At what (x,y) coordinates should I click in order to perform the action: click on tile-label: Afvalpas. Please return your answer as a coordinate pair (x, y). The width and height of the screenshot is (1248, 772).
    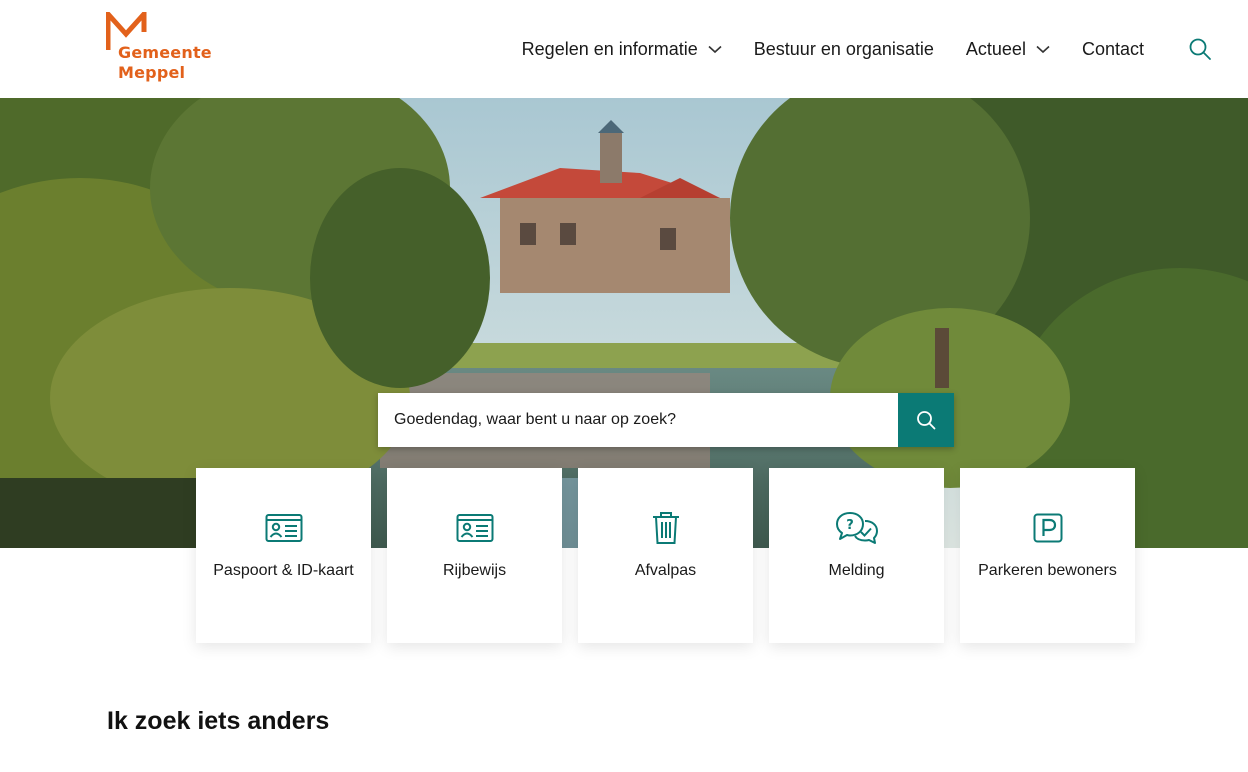
    Looking at the image, I should click on (665, 570).